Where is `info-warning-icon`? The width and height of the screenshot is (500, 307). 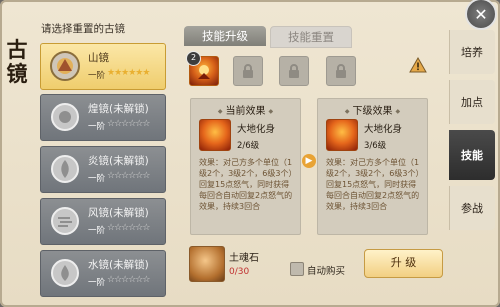
info-warning-icon is located at coordinates (418, 65).